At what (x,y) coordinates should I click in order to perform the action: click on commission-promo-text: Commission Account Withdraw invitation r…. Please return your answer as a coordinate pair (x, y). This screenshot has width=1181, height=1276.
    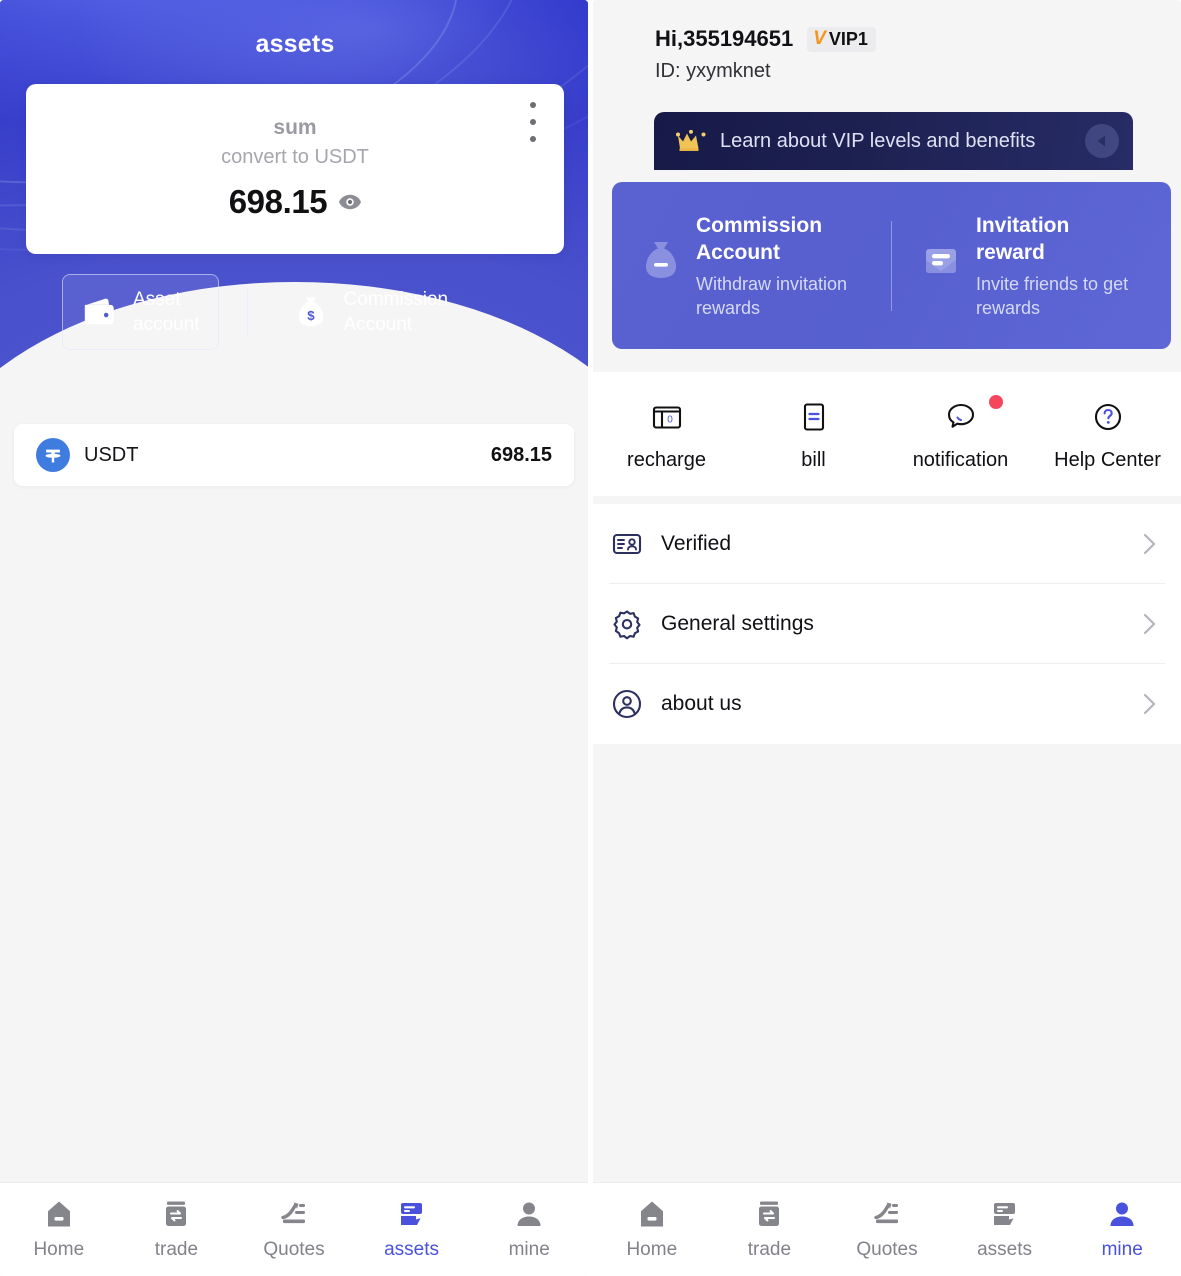
    Looking at the image, I should click on (786, 266).